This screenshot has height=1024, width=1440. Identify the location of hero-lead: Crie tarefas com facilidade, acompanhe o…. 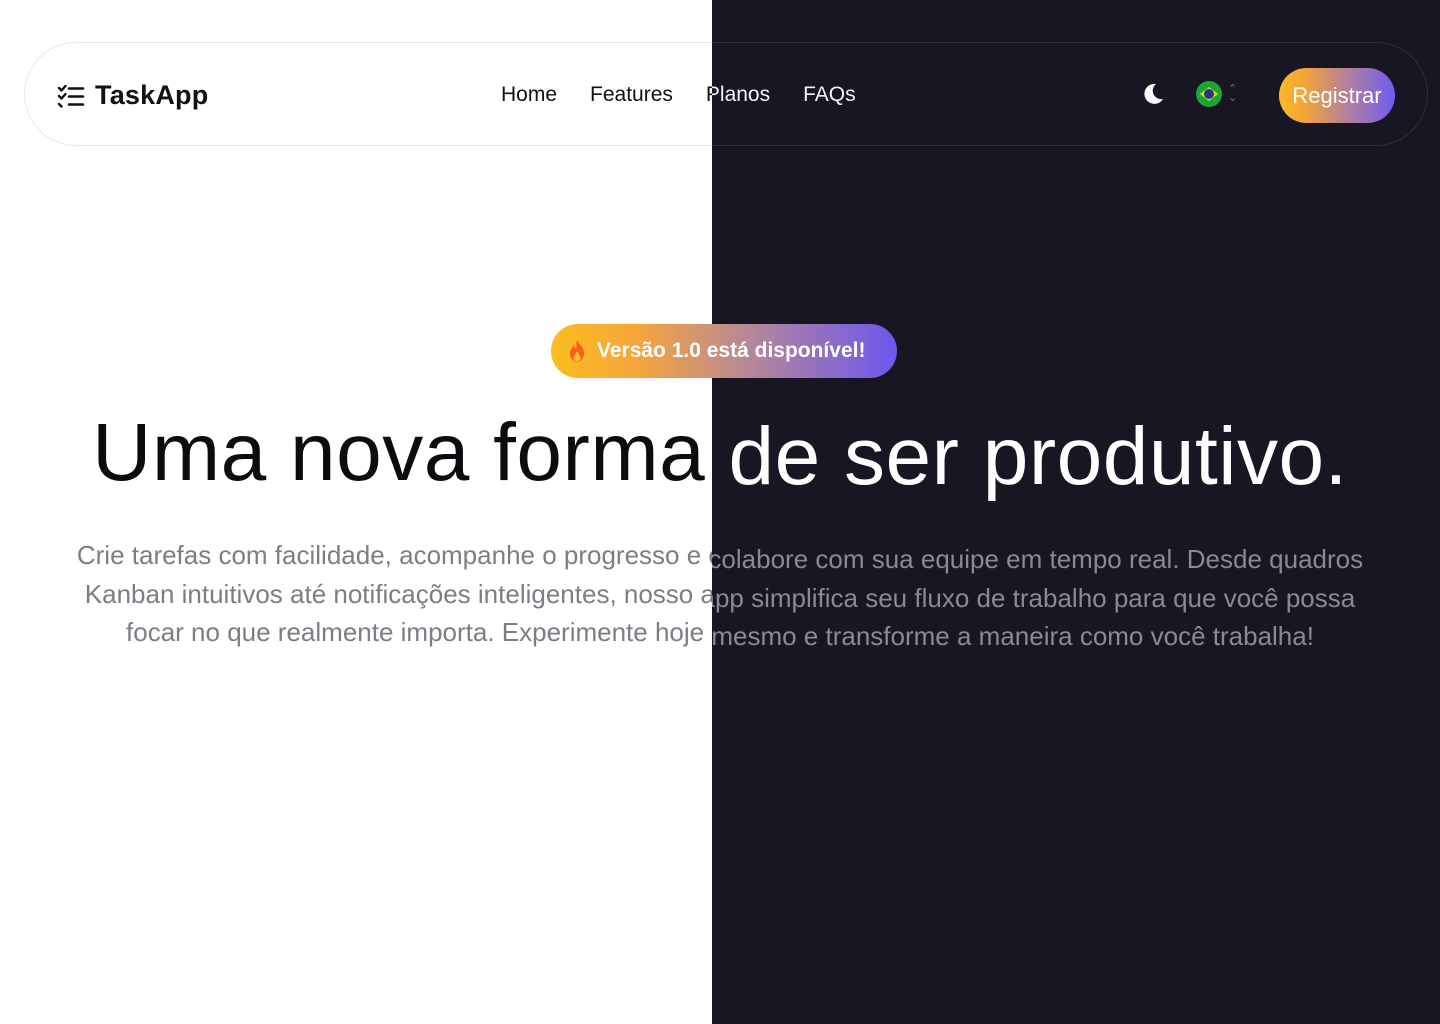
(394, 593).